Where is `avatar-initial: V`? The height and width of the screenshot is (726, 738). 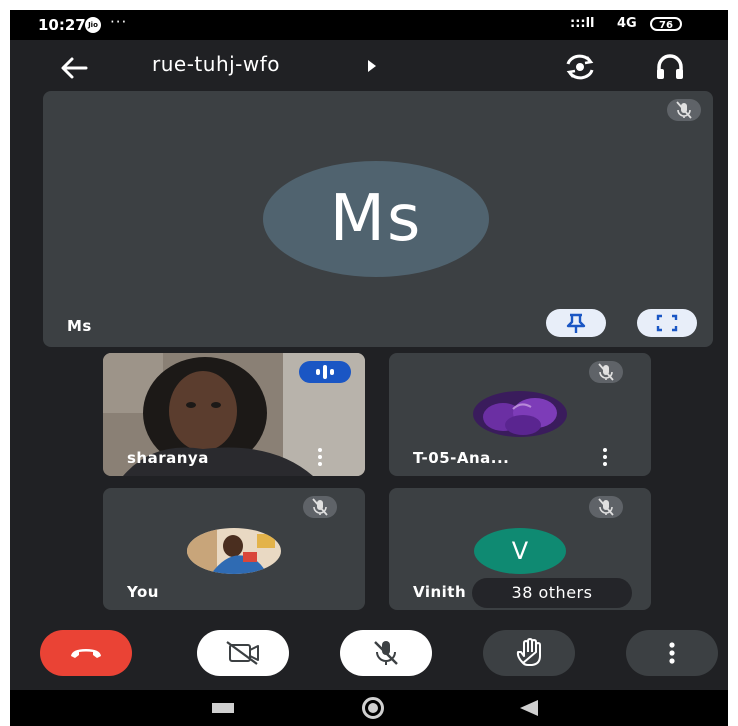 avatar-initial: V is located at coordinates (520, 551).